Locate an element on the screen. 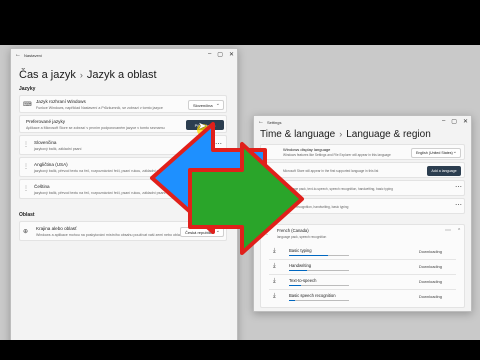 Image resolution: width=480 pixels, height=360 pixels. letterbox-bottom is located at coordinates (240, 350).